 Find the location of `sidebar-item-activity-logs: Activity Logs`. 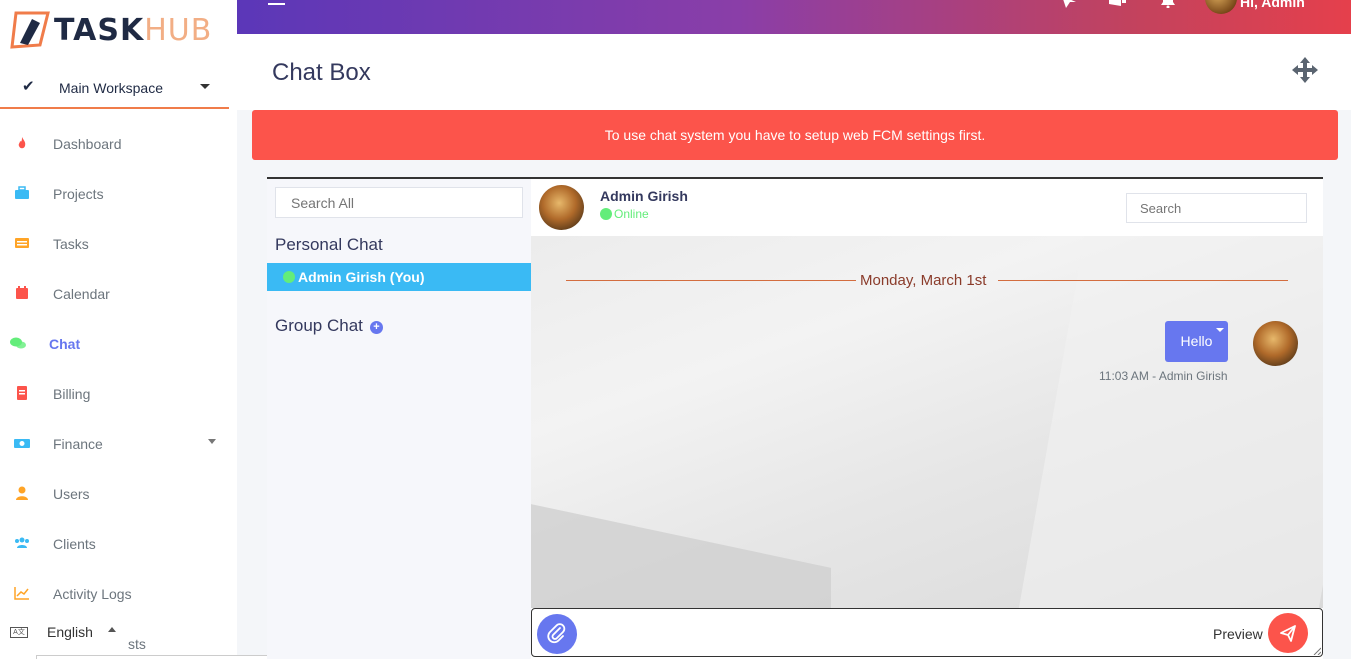

sidebar-item-activity-logs: Activity Logs is located at coordinates (118, 594).